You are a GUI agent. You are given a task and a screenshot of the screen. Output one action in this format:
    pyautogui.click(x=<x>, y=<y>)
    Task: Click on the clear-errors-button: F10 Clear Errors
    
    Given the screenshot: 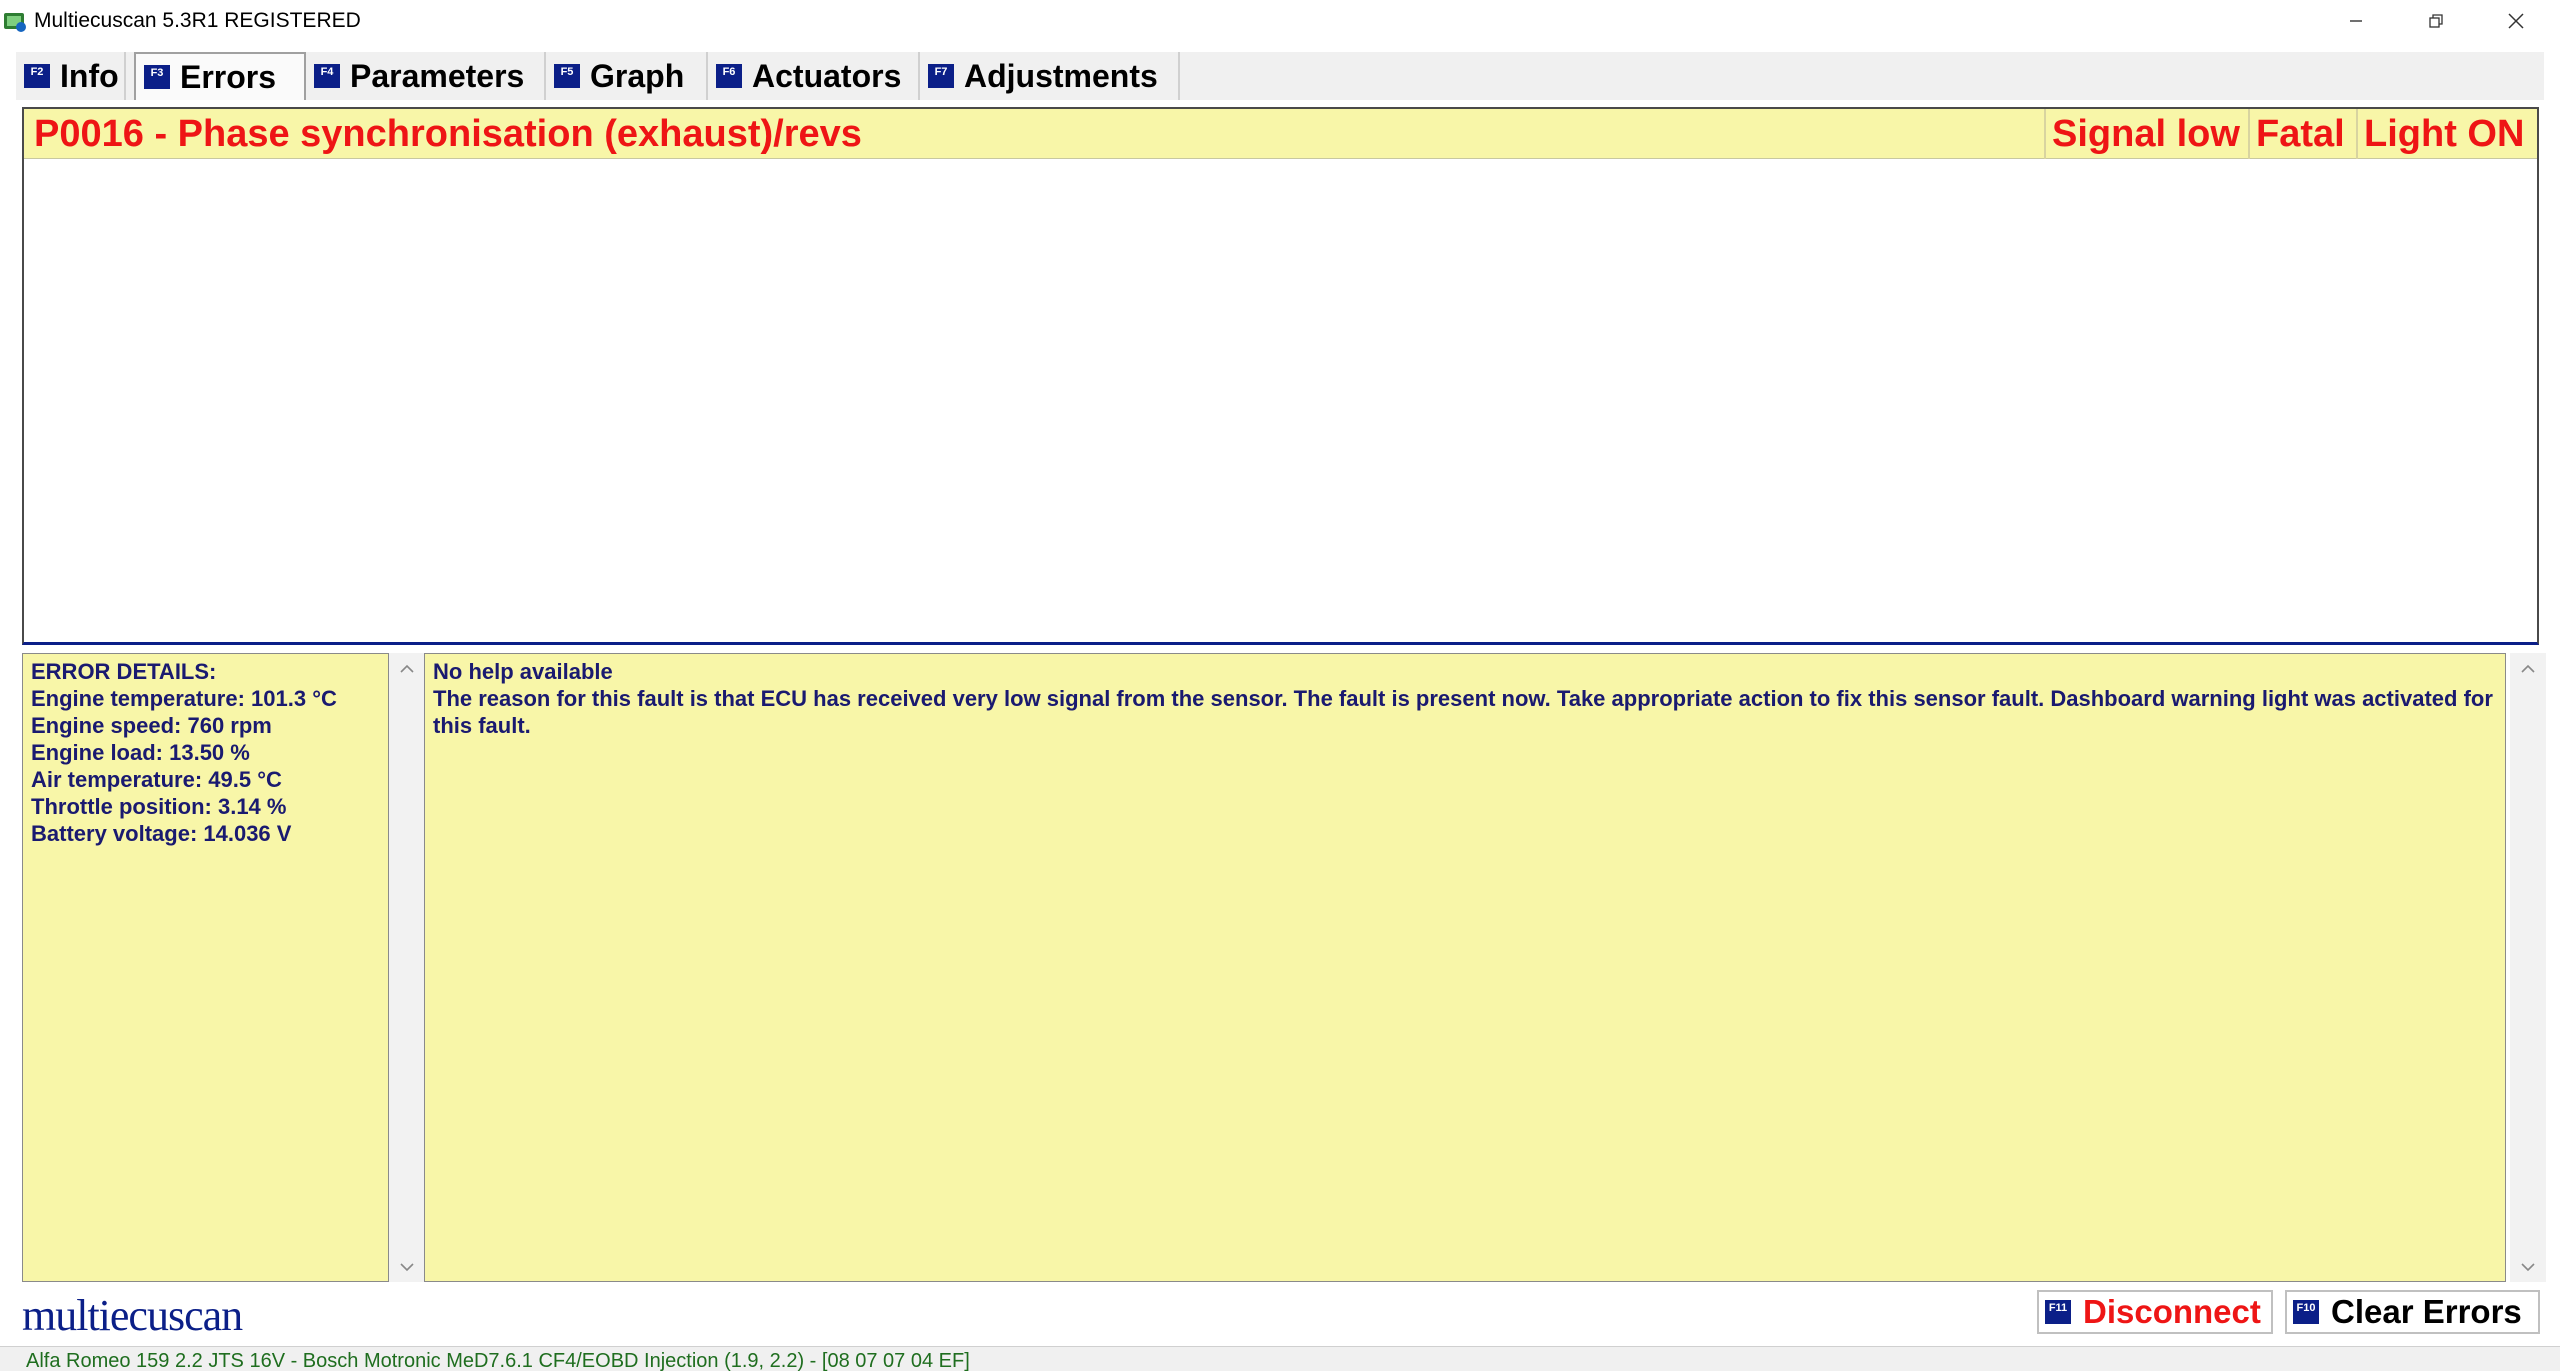 What is the action you would take?
    pyautogui.click(x=2412, y=1312)
    